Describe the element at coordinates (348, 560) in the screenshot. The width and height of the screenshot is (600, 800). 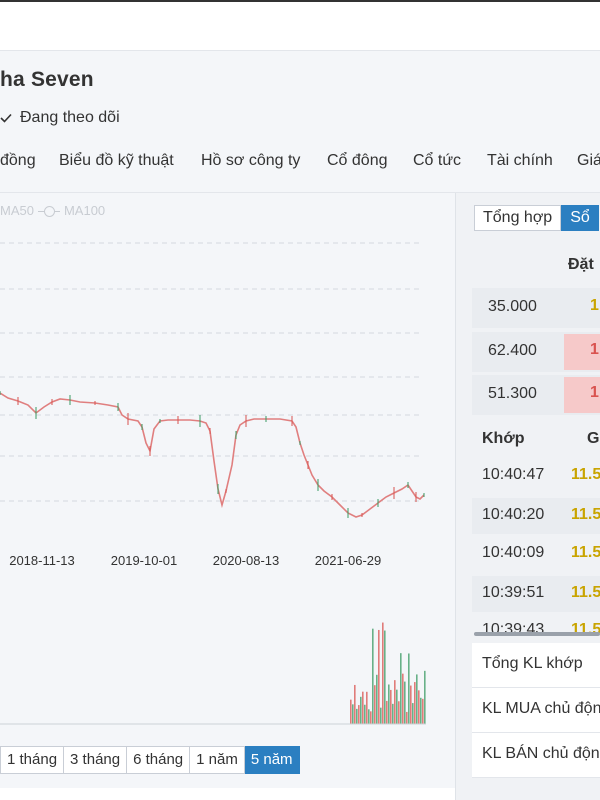
I see `x-axis-date-label: 2021-06-29` at that location.